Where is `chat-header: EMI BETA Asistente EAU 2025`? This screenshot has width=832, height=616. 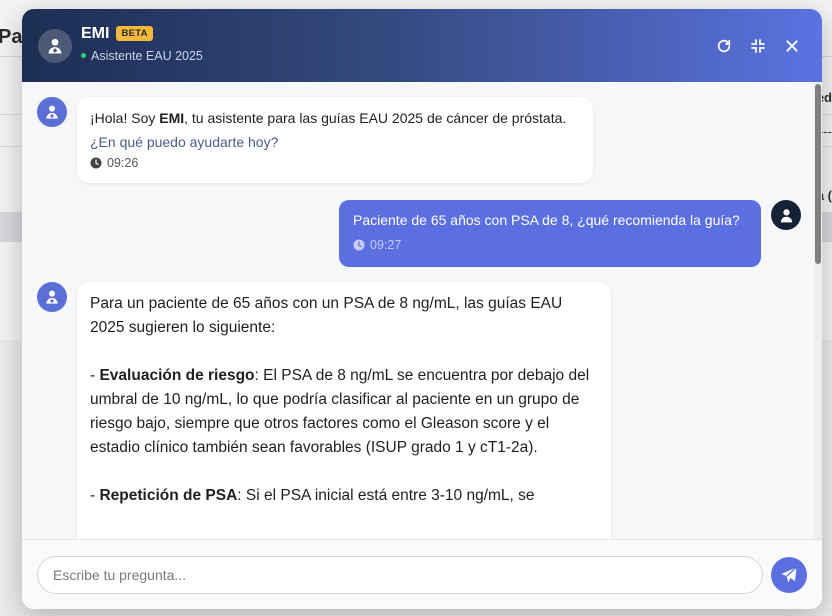
chat-header: EMI BETA Asistente EAU 2025 is located at coordinates (422, 45).